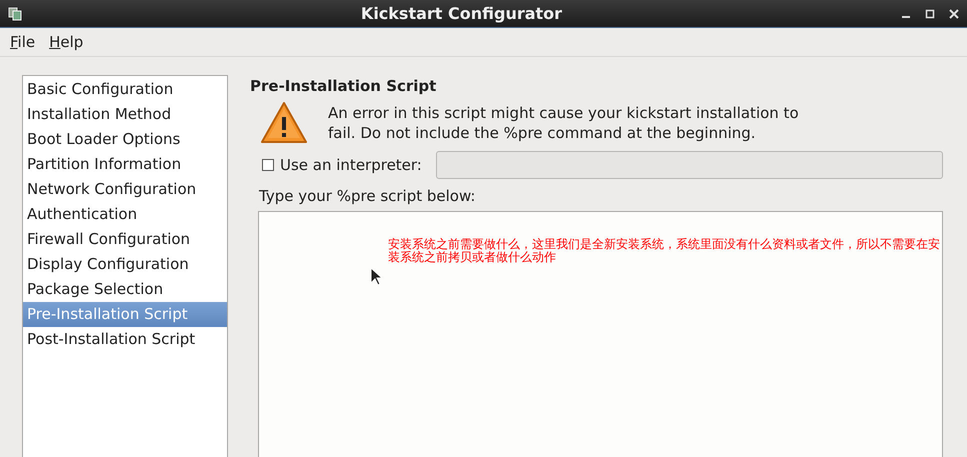 The height and width of the screenshot is (457, 967). I want to click on interpreter-field, so click(689, 165).